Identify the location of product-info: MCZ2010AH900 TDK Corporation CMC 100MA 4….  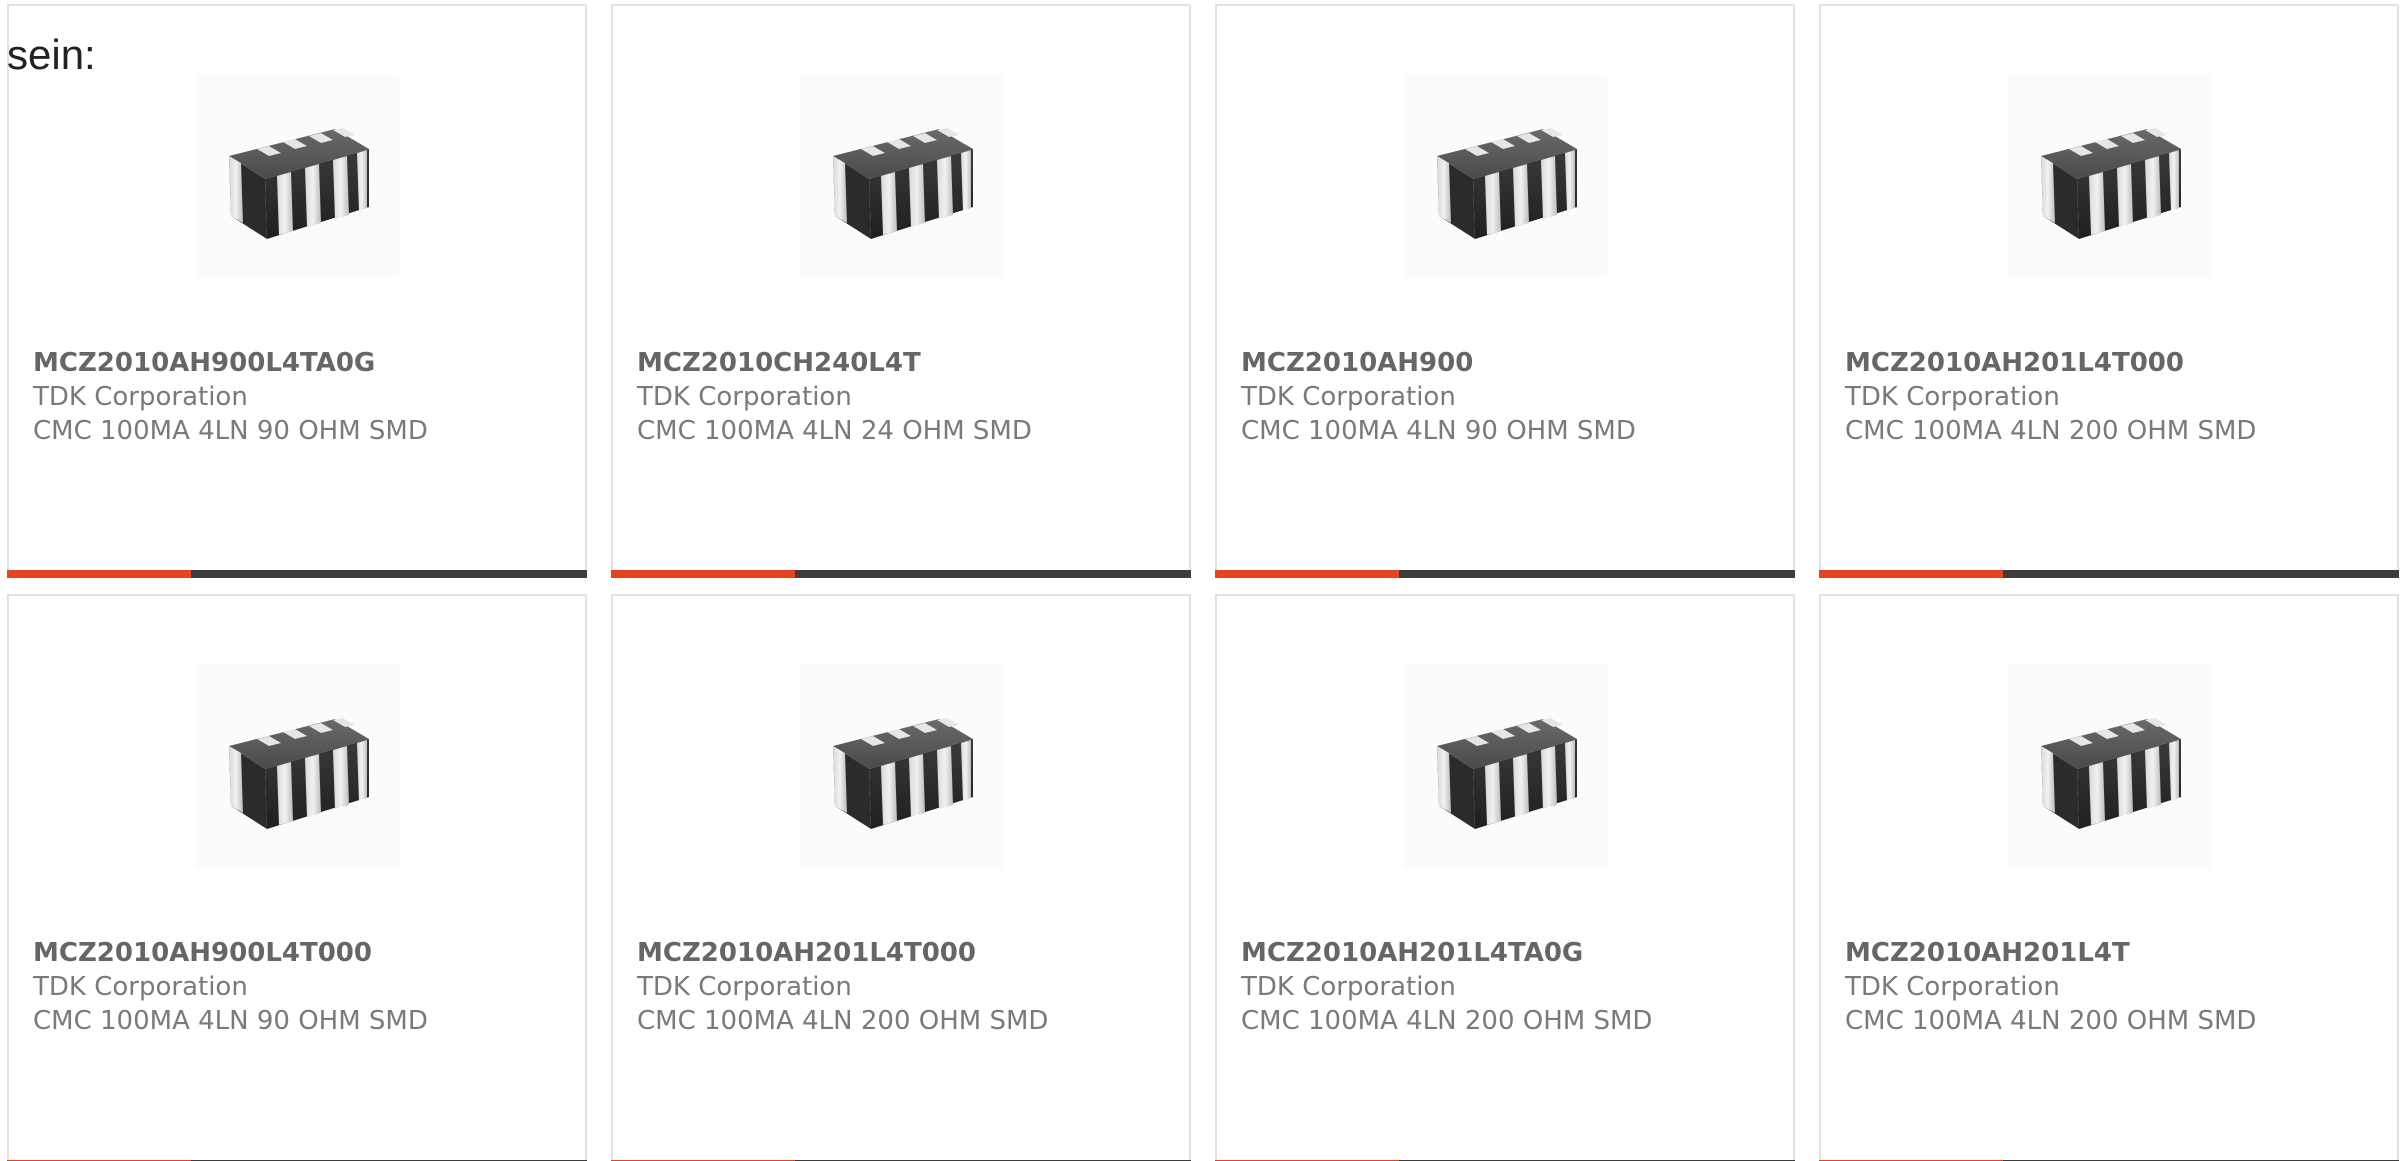
(1509, 397).